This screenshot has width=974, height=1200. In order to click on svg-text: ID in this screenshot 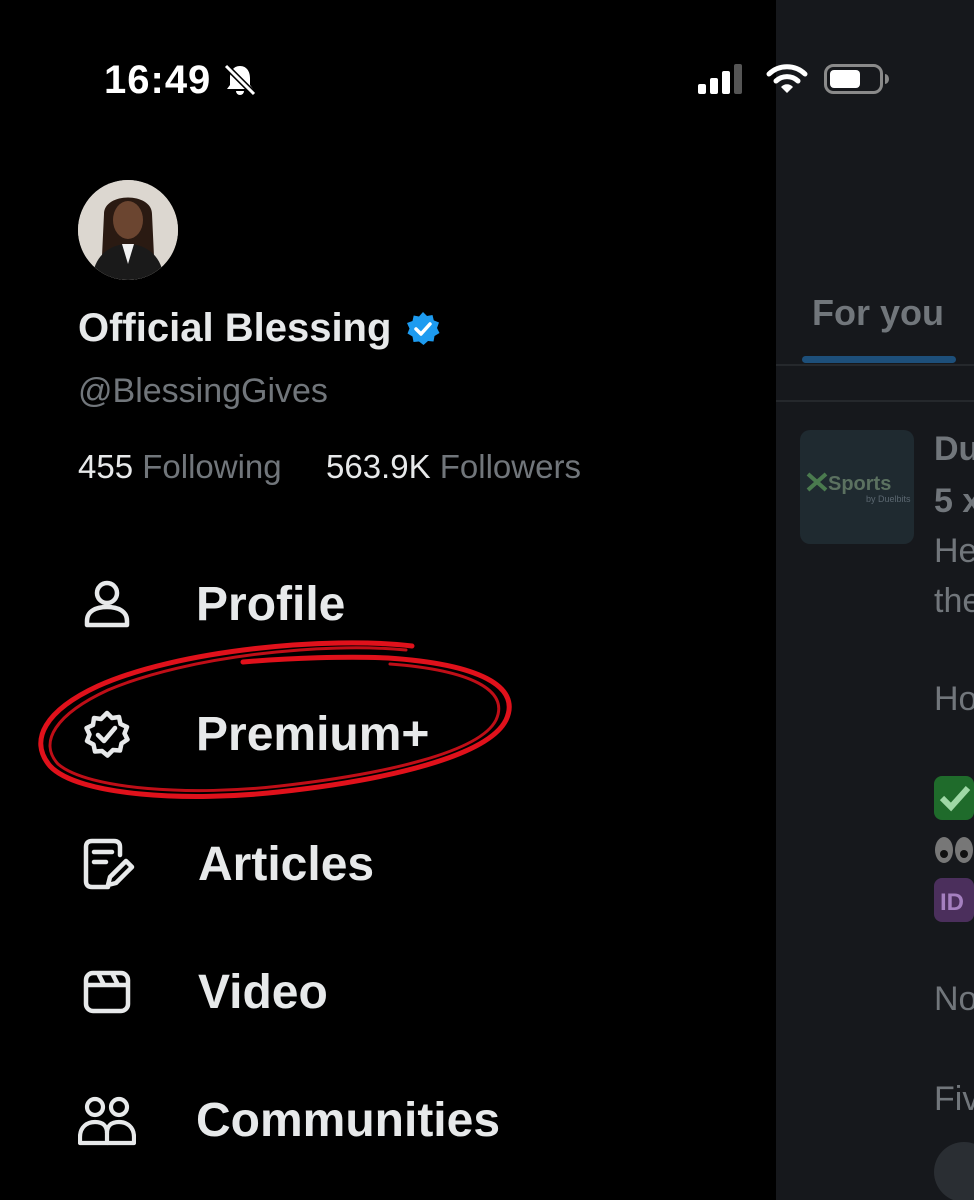, I will do `click(952, 902)`.